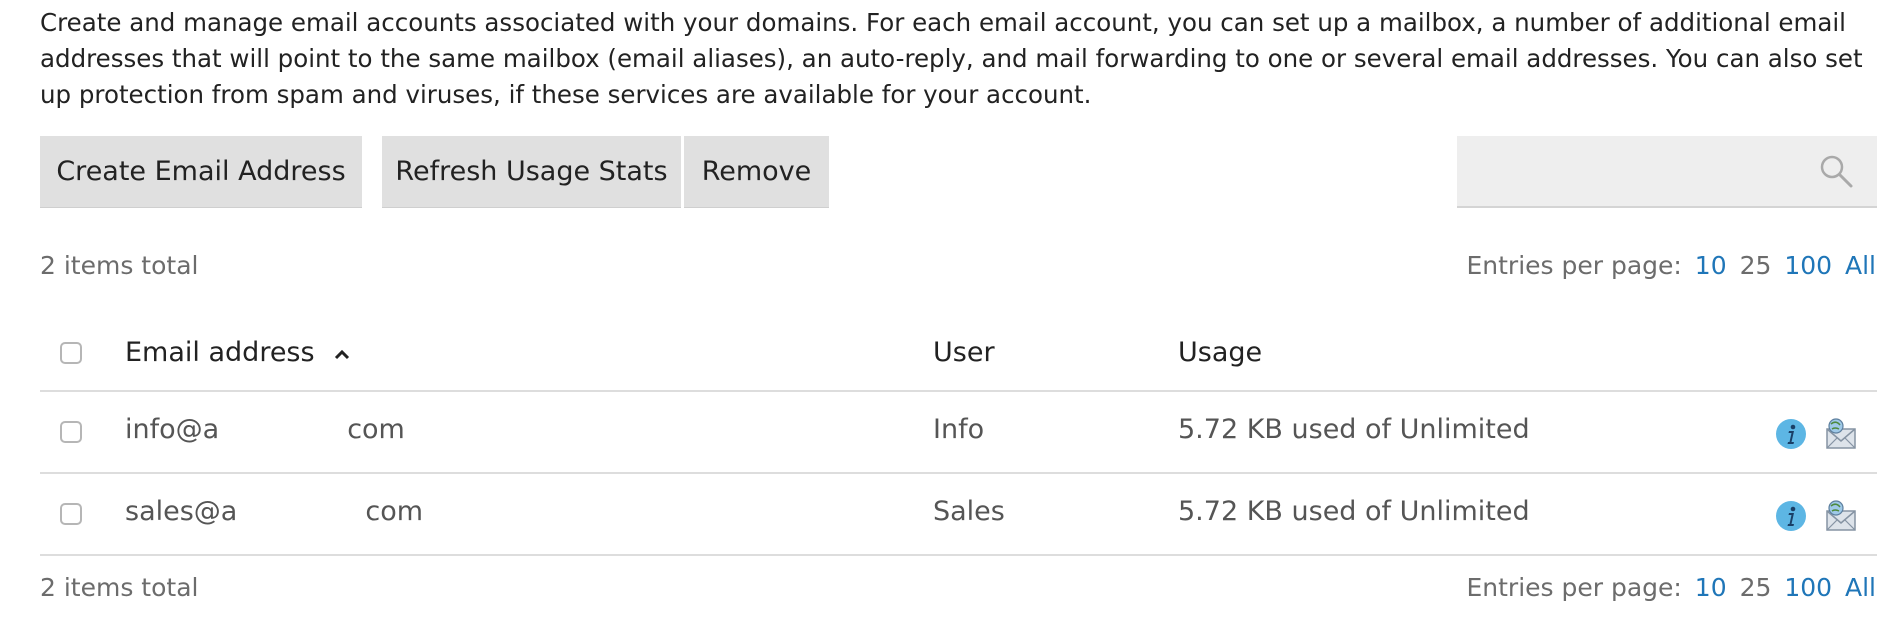  I want to click on column-header-usage: Usage, so click(1220, 352).